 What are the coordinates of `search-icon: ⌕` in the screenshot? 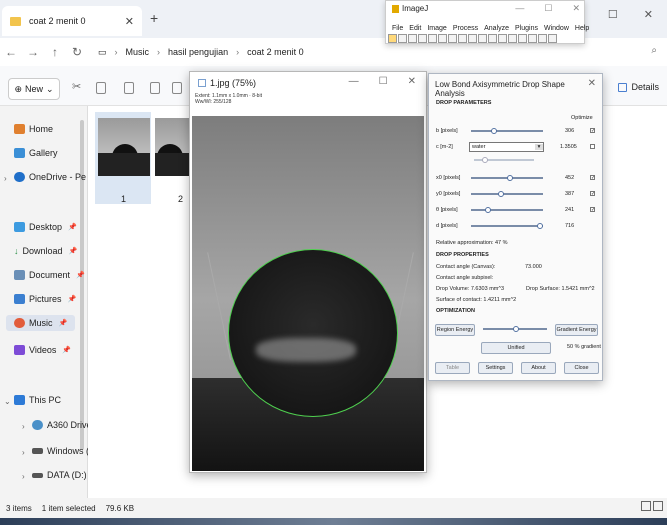 It's located at (654, 50).